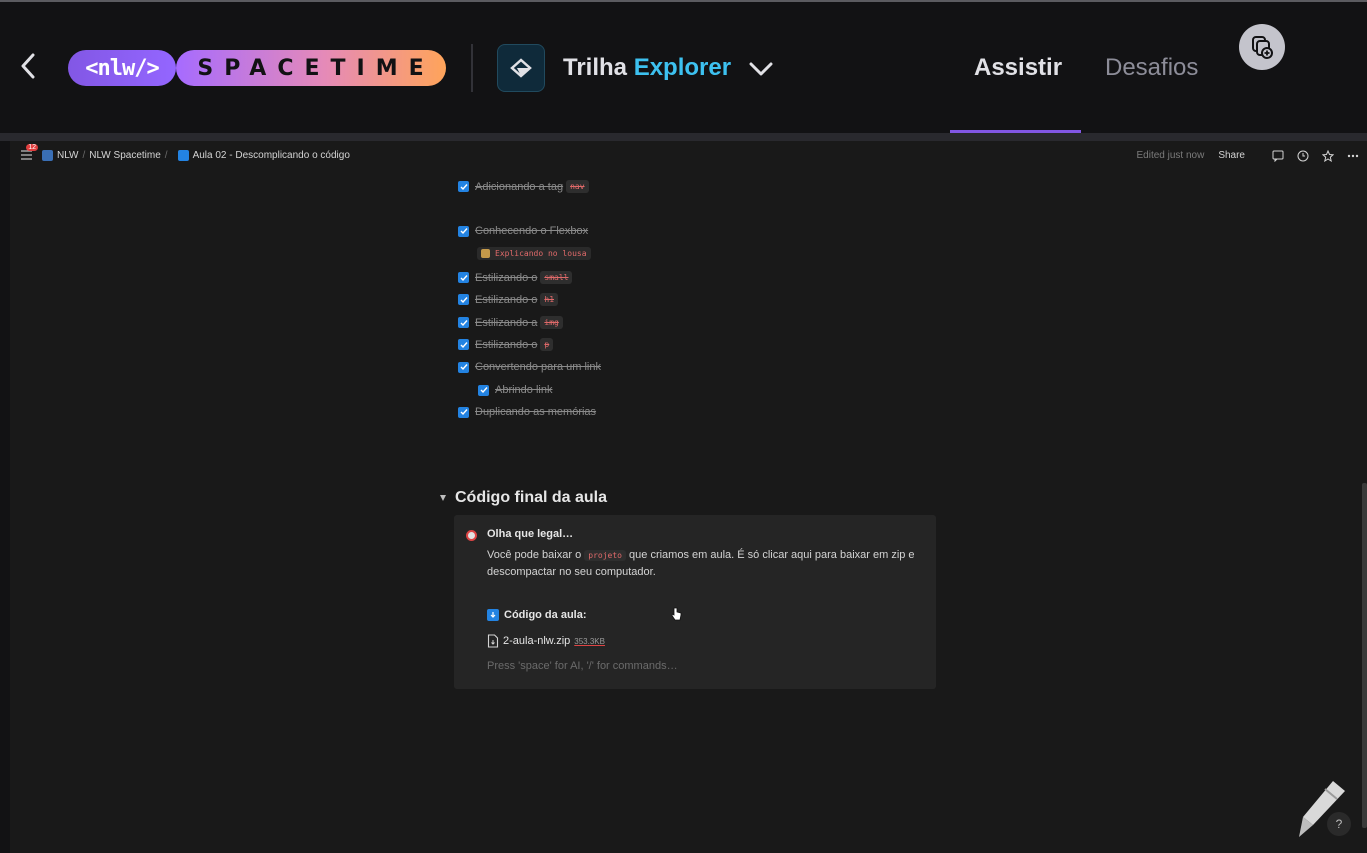 This screenshot has height=853, width=1367. Describe the element at coordinates (1277, 155) in the screenshot. I see `comment-icon` at that location.